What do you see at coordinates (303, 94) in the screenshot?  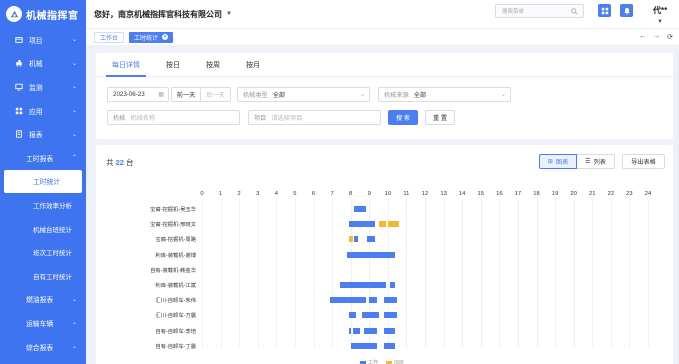 I see `machine-type-select: 机械类型 全部 ⌄` at bounding box center [303, 94].